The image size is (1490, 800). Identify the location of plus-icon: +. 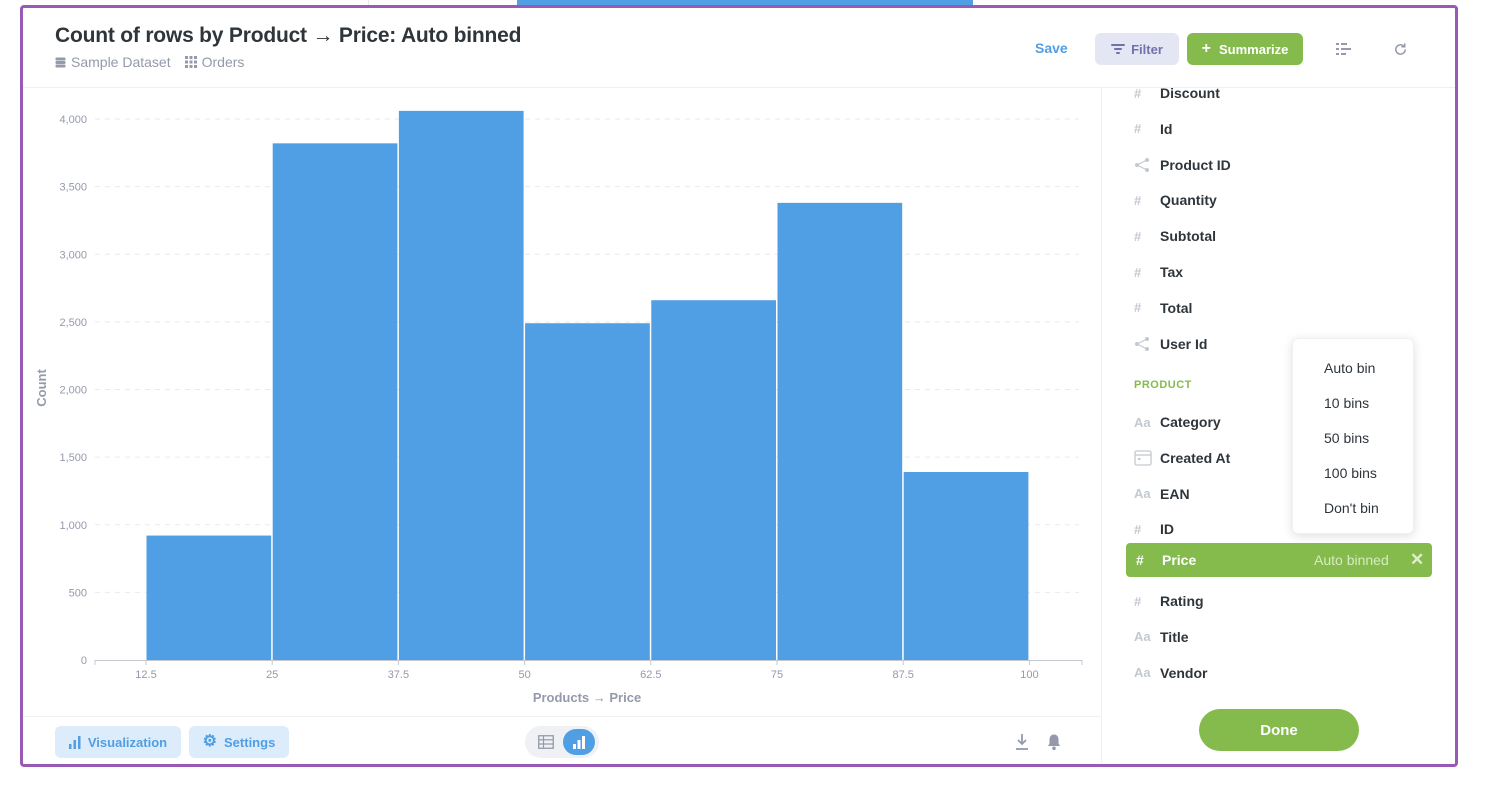
(1206, 48).